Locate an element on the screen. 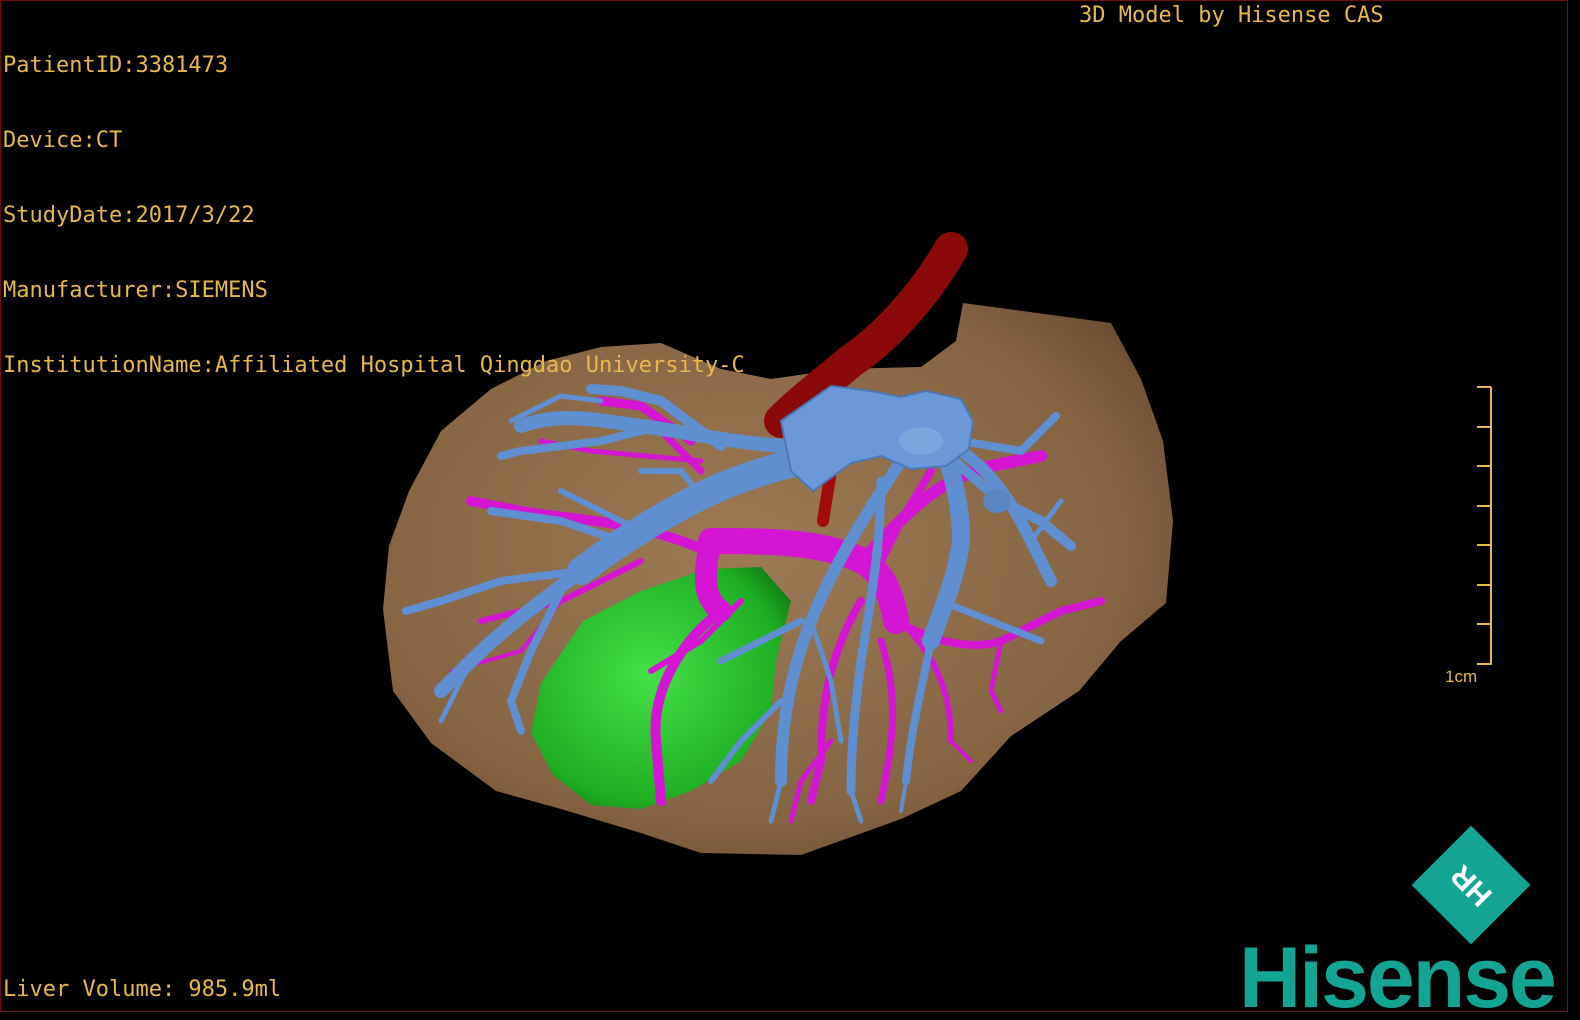  scale-label: 1cm is located at coordinates (1461, 676).